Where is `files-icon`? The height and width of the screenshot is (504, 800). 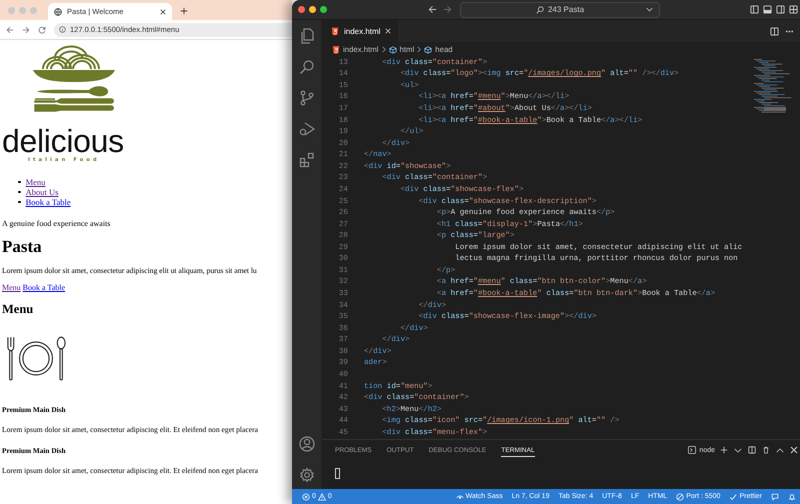
files-icon is located at coordinates (306, 36).